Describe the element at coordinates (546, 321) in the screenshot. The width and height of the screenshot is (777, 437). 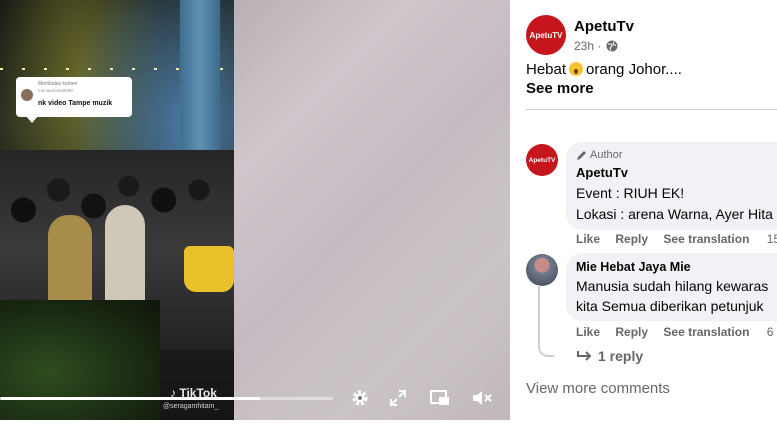
I see `thread-line` at that location.